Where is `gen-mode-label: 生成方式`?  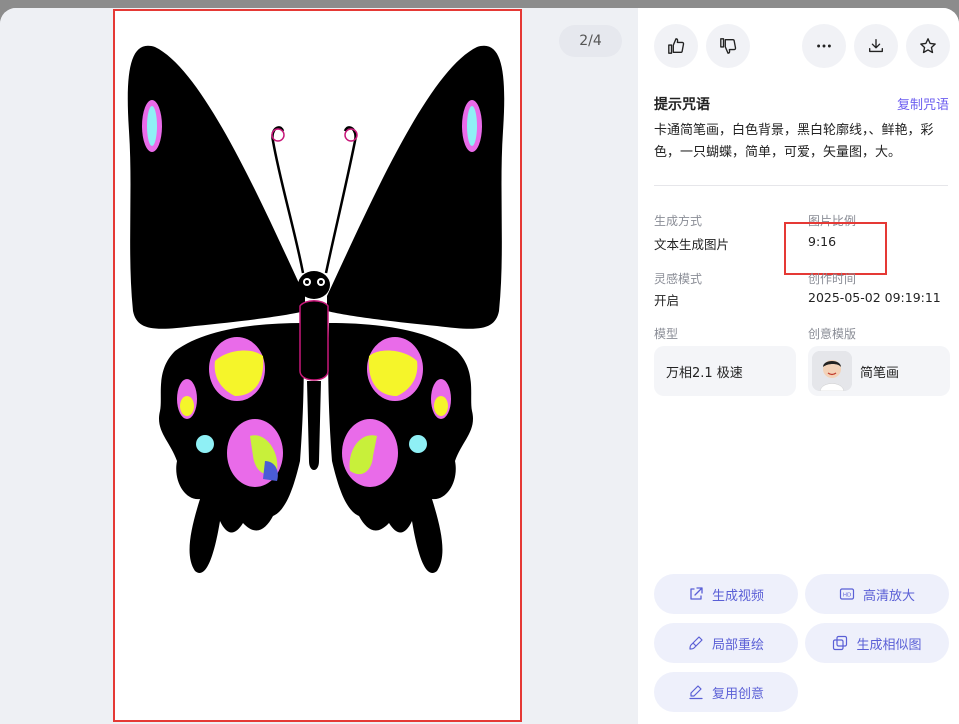 gen-mode-label: 生成方式 is located at coordinates (678, 221).